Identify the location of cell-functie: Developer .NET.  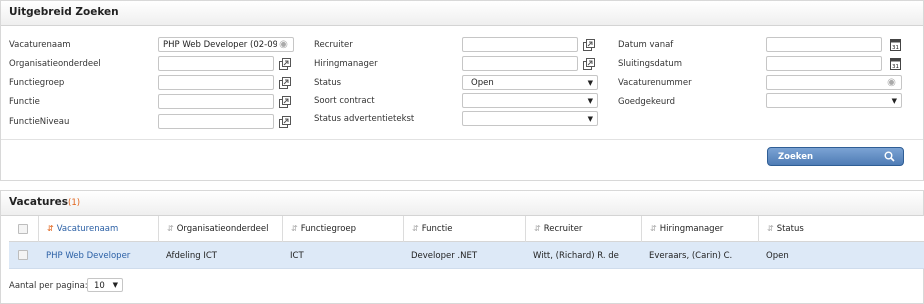
(464, 255).